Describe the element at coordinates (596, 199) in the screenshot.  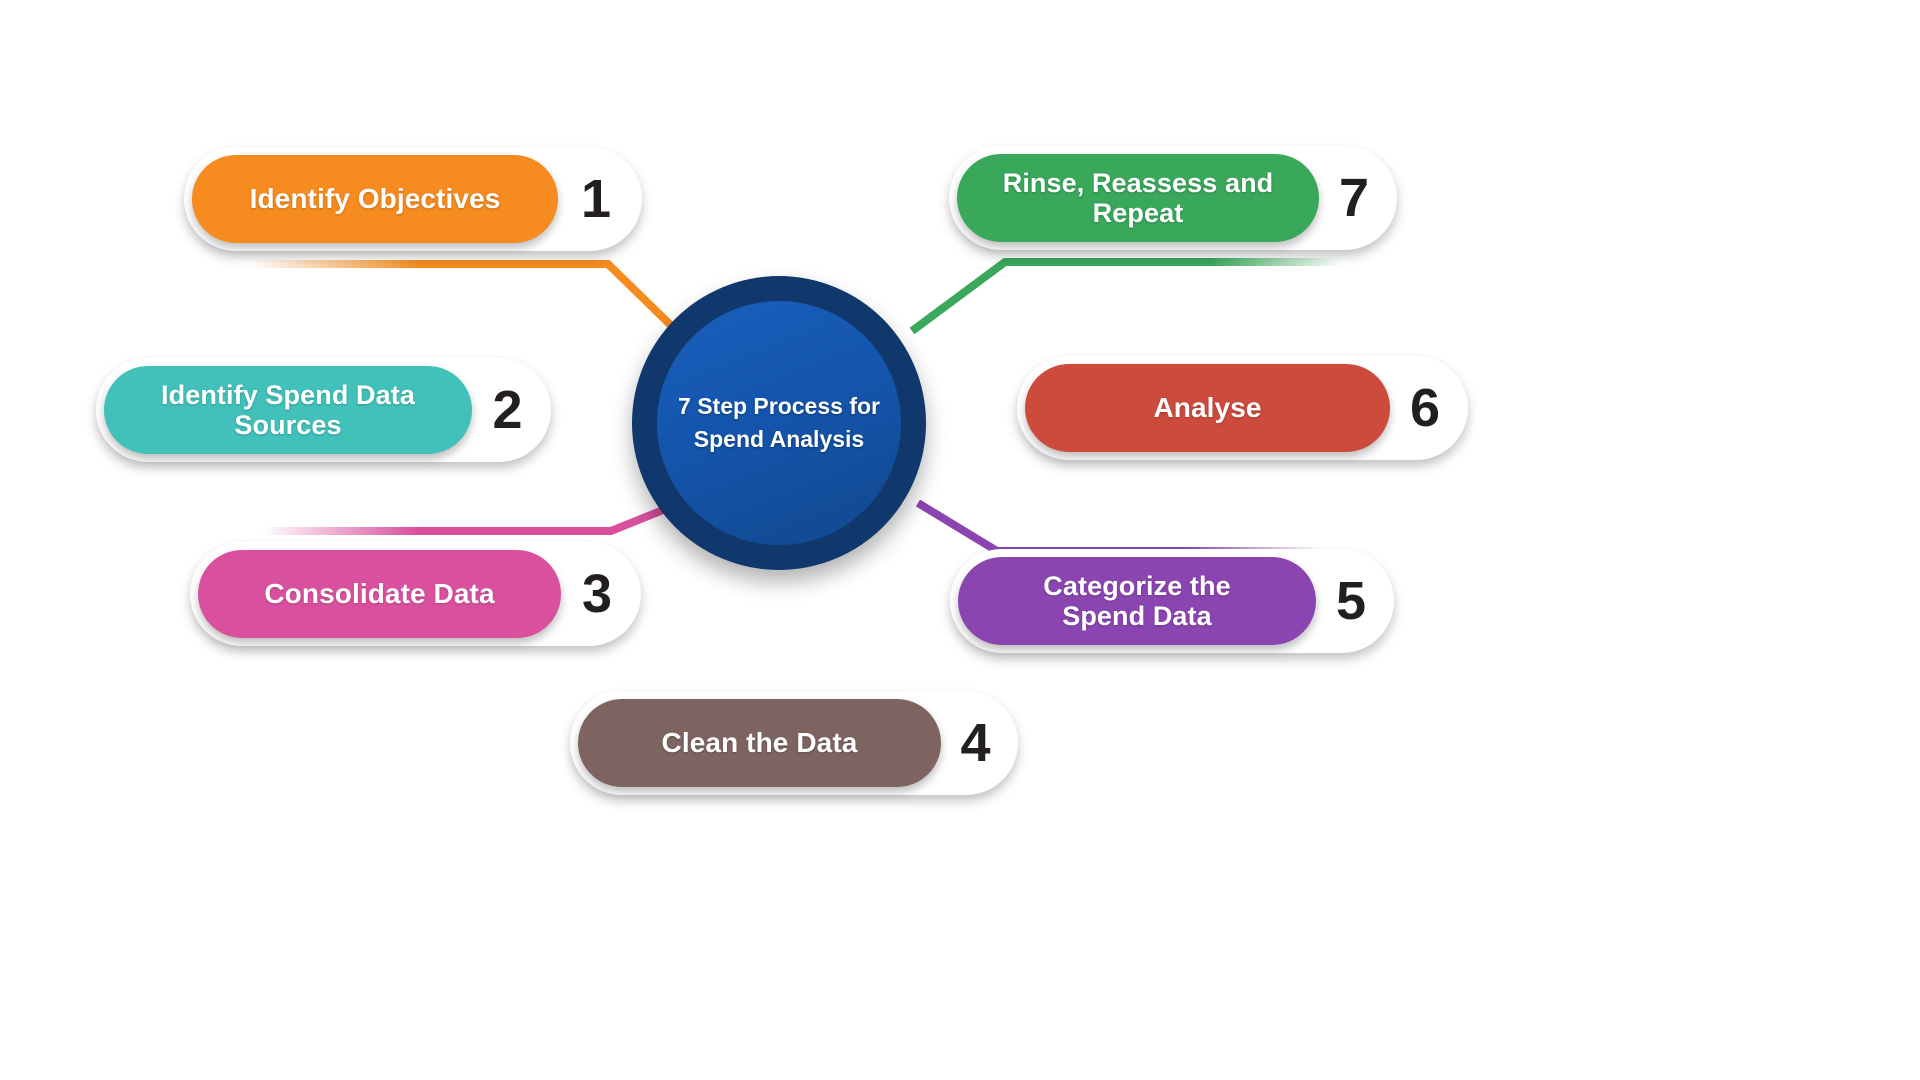
I see `step-number-1: 1` at that location.